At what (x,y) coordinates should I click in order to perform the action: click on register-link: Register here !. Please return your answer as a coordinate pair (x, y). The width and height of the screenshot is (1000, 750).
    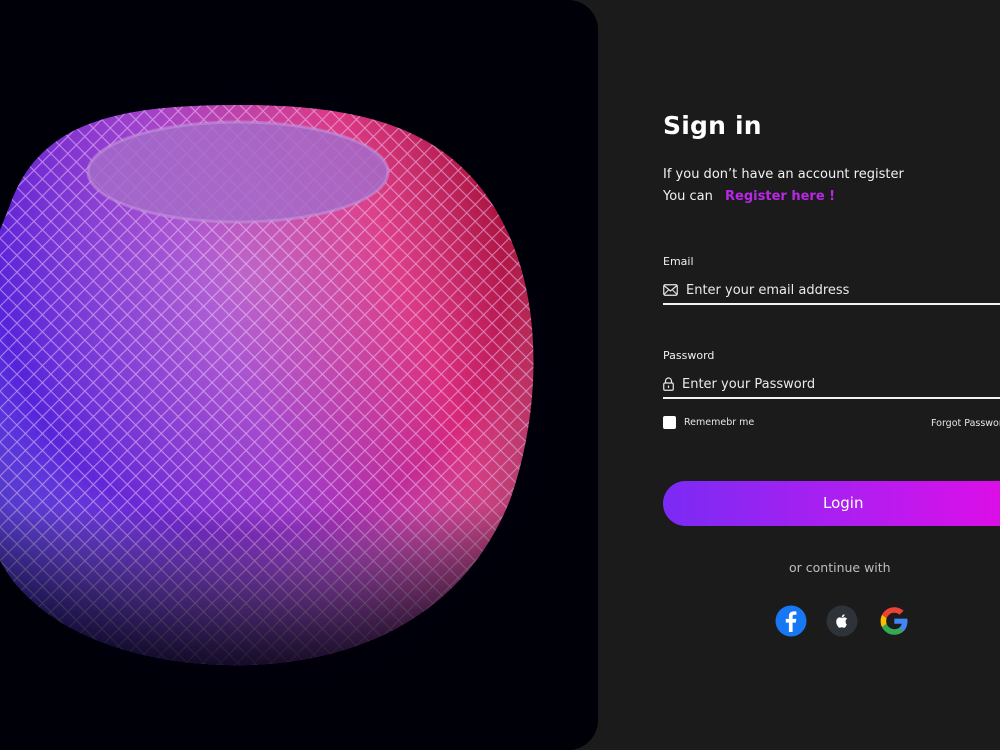
    Looking at the image, I should click on (780, 196).